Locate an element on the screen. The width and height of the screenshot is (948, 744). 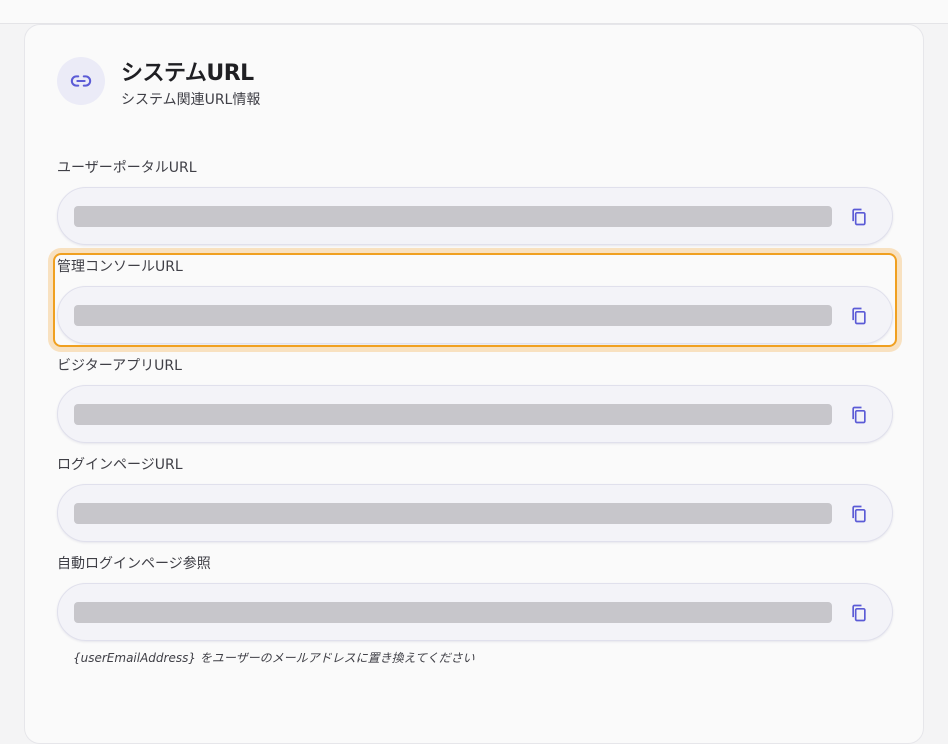
admin-console-url-field is located at coordinates (475, 315).